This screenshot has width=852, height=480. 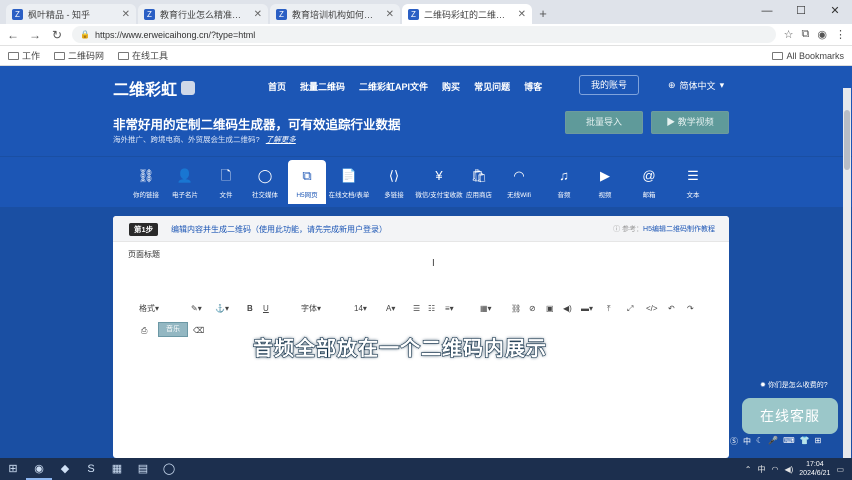 I want to click on app-icon: ◆, so click(x=65, y=469).